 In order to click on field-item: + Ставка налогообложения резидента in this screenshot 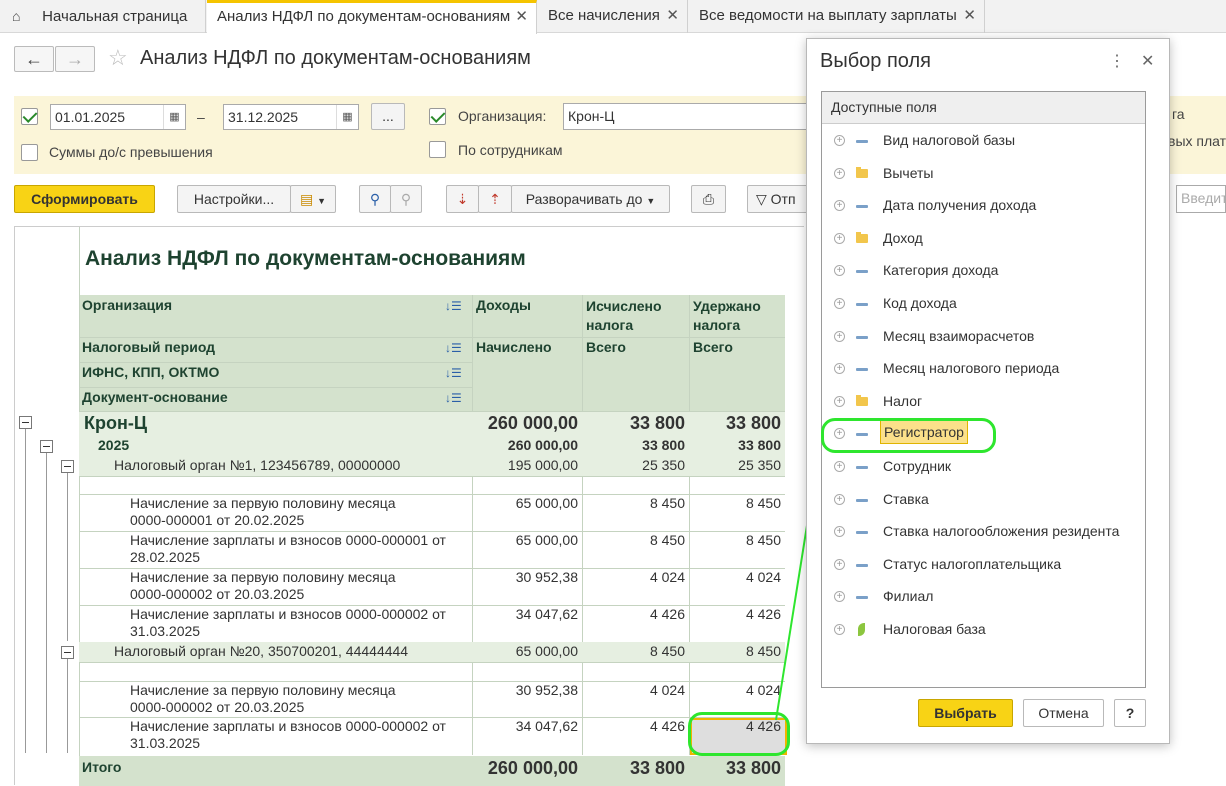, I will do `click(983, 532)`.